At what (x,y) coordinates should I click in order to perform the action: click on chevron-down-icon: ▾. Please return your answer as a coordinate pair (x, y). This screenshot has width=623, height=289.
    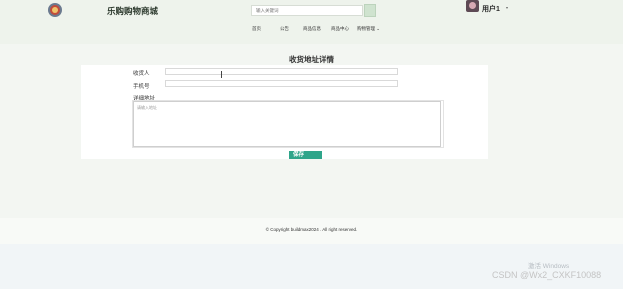
    Looking at the image, I should click on (507, 7).